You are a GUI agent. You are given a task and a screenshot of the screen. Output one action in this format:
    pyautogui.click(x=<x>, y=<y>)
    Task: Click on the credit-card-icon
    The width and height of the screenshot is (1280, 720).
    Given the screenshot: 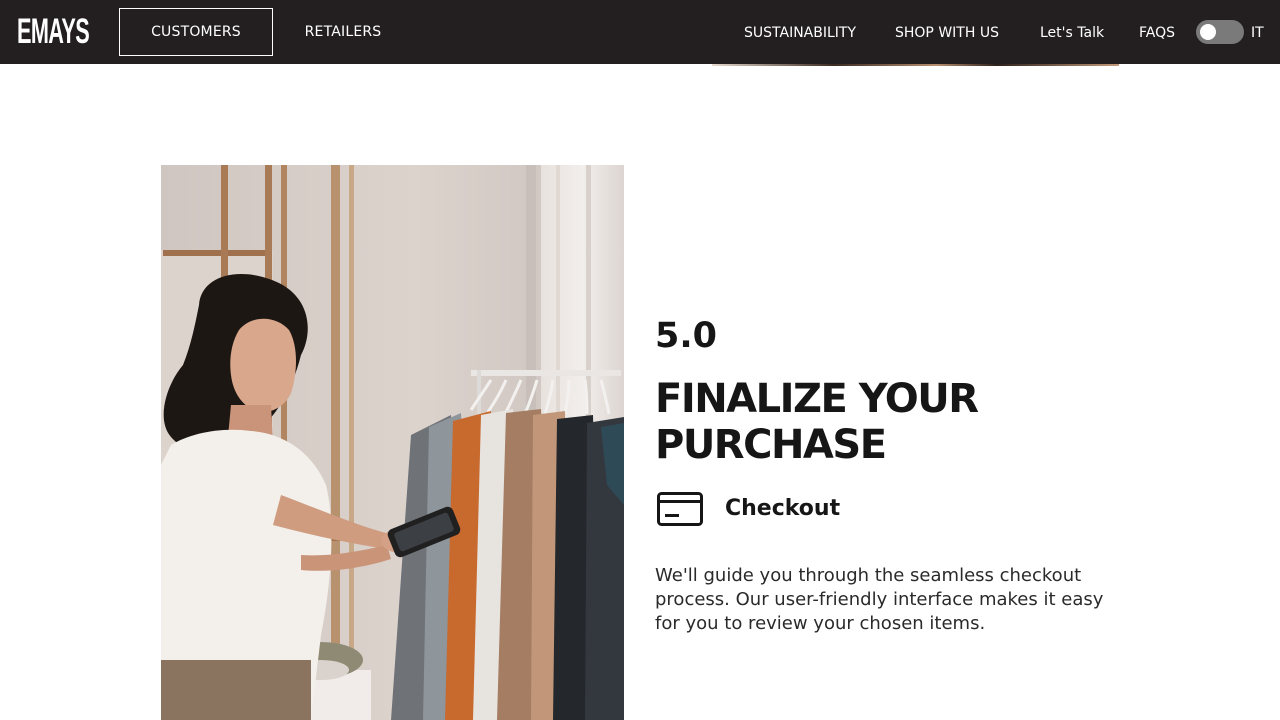 What is the action you would take?
    pyautogui.click(x=680, y=511)
    